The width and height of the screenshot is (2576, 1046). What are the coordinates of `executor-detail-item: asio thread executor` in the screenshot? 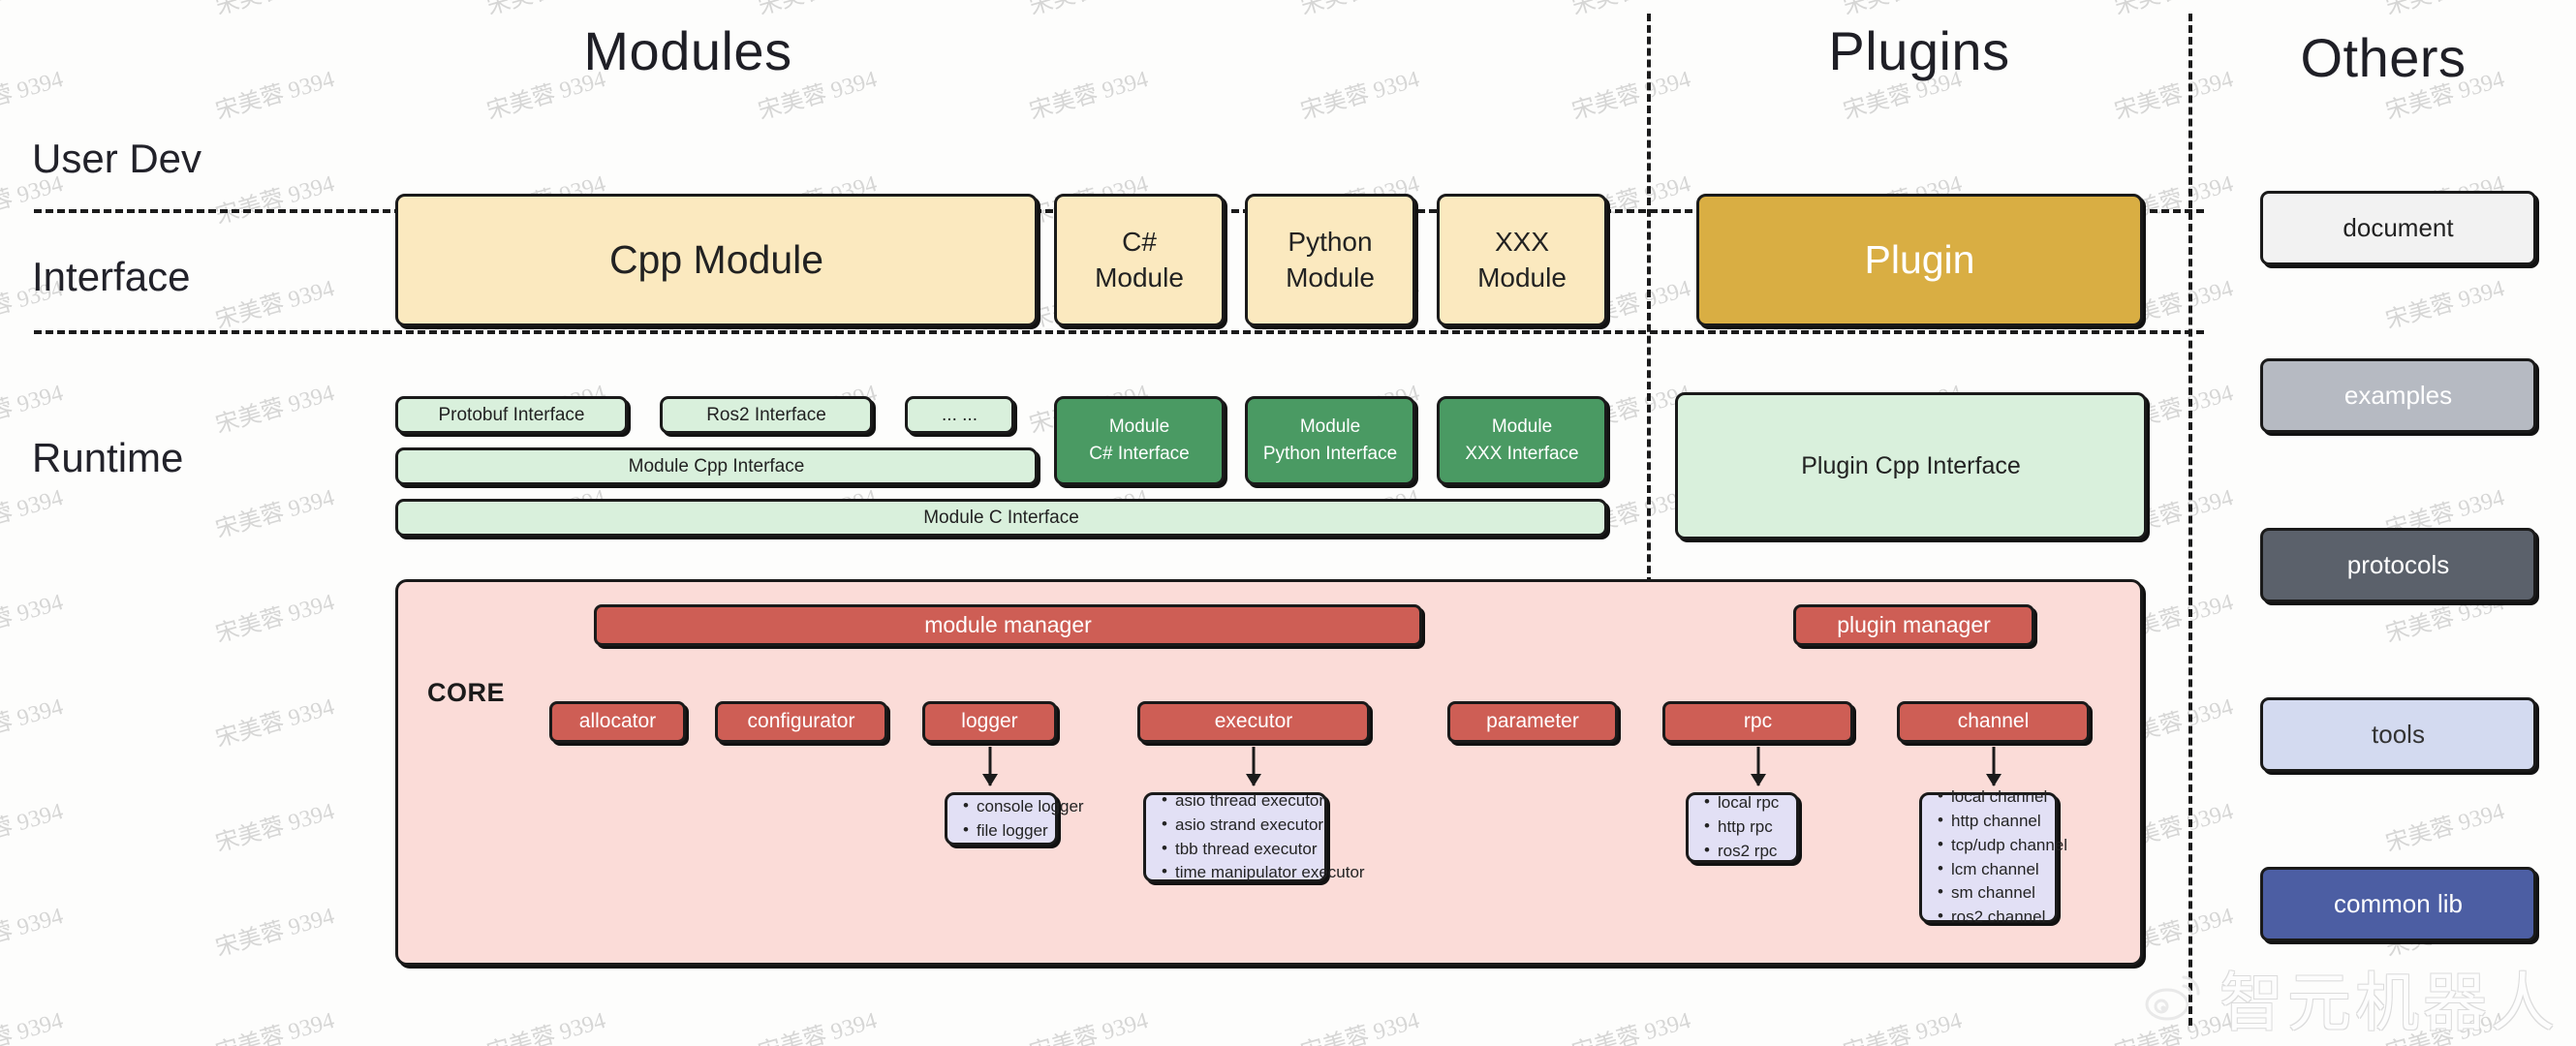 It's located at (1242, 801).